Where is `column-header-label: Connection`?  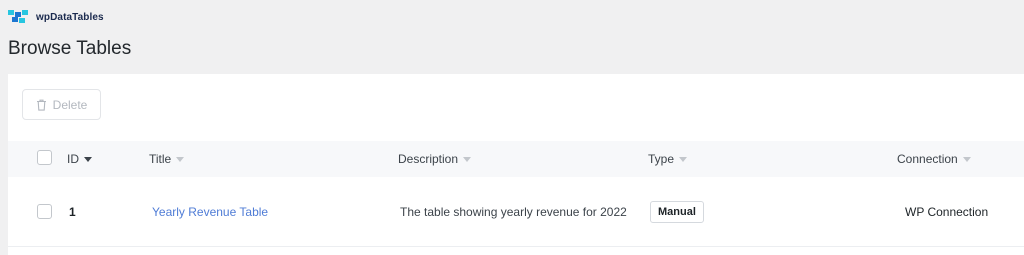
column-header-label: Connection is located at coordinates (927, 159).